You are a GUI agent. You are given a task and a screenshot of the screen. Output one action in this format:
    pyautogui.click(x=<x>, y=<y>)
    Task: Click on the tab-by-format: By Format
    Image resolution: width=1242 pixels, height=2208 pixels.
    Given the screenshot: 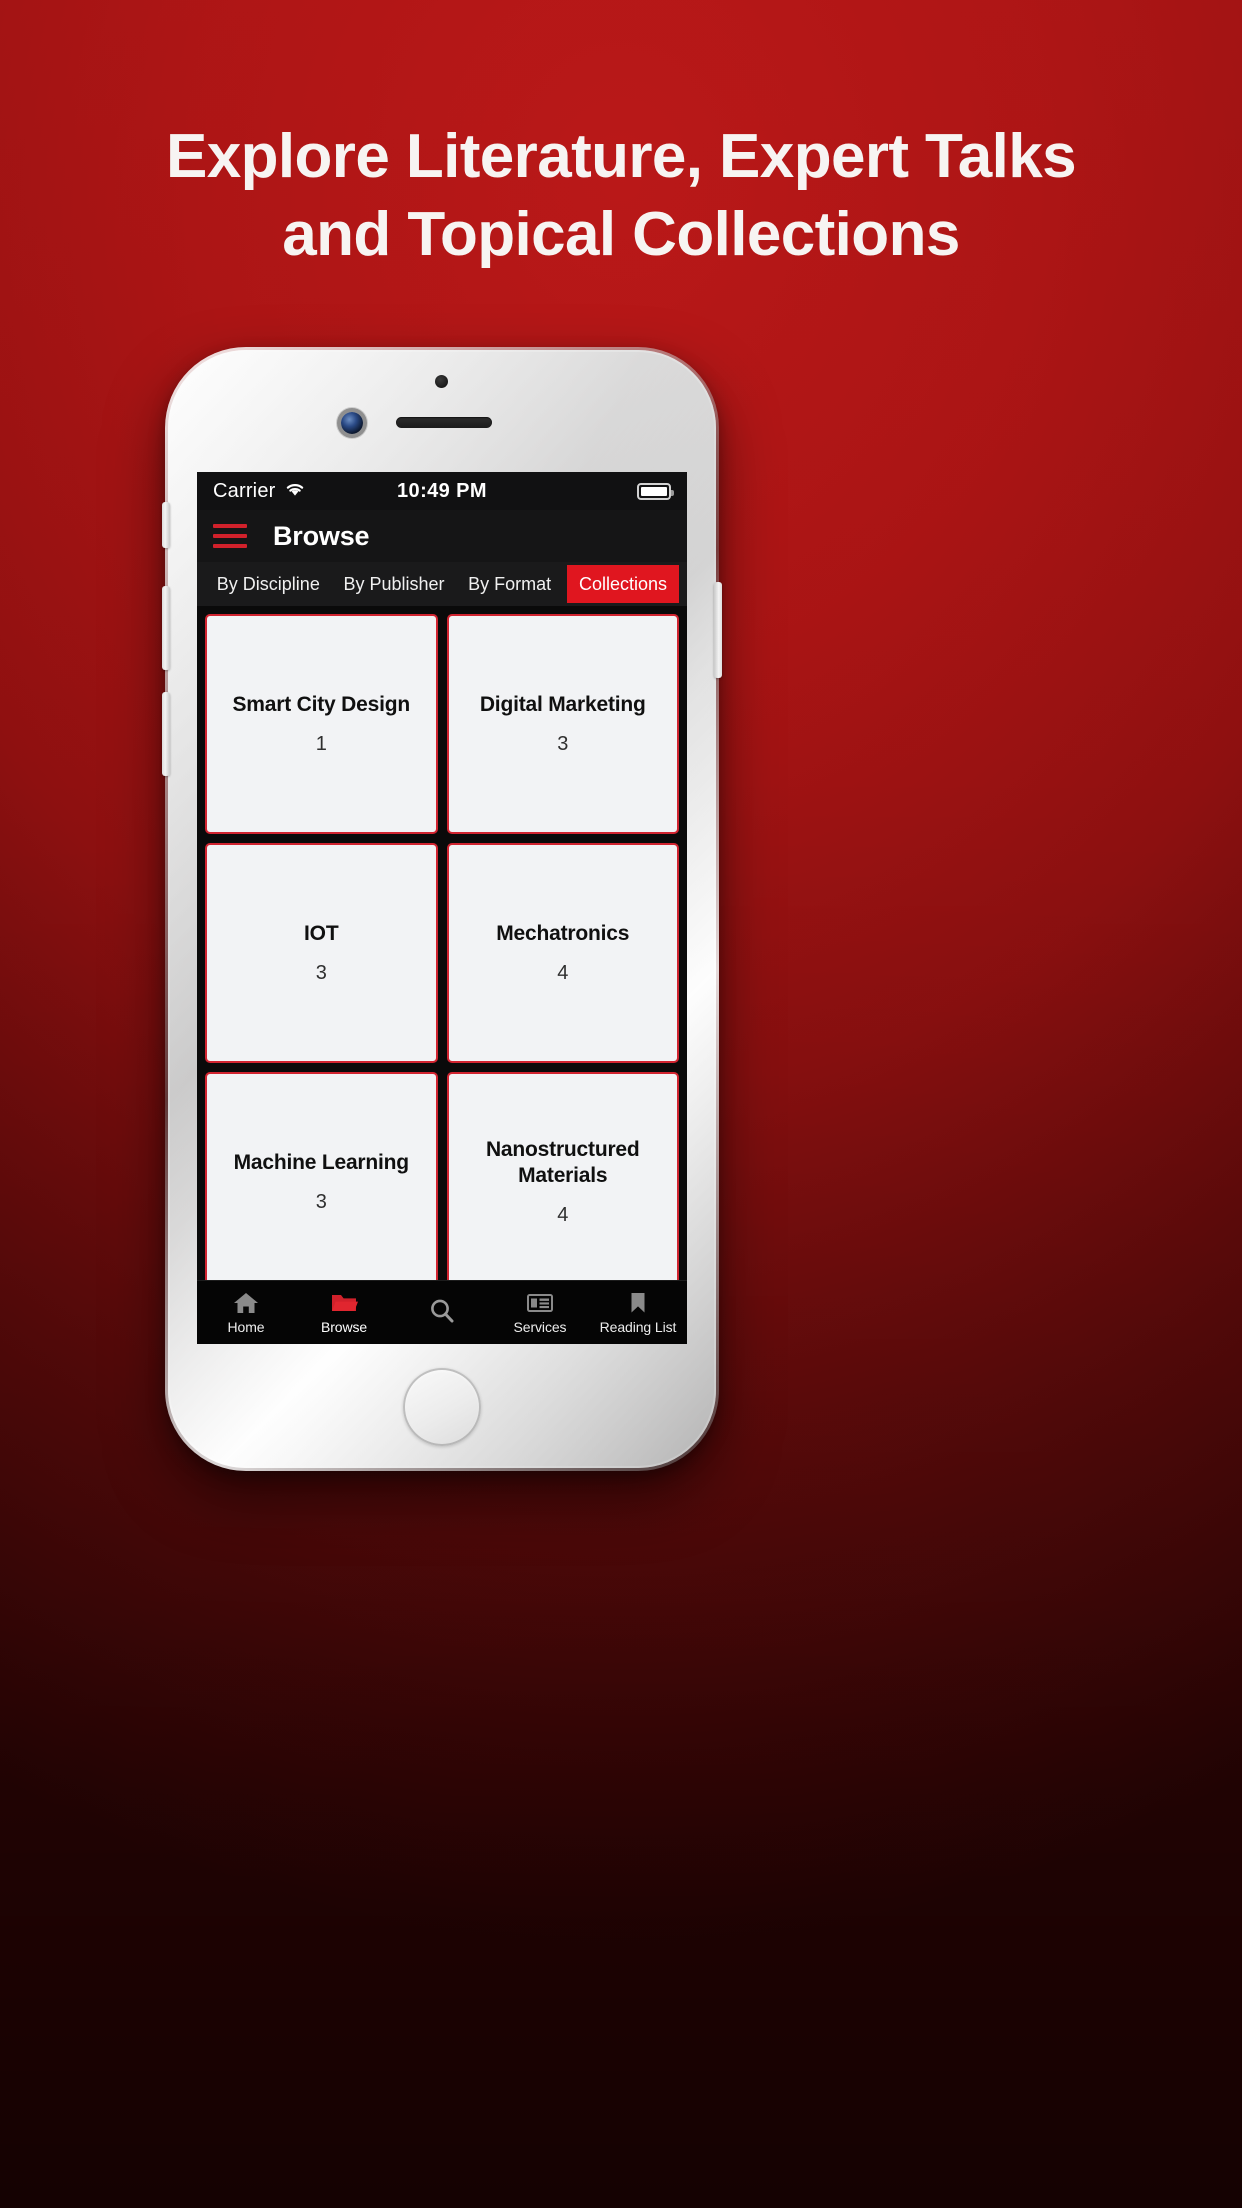 What is the action you would take?
    pyautogui.click(x=509, y=584)
    